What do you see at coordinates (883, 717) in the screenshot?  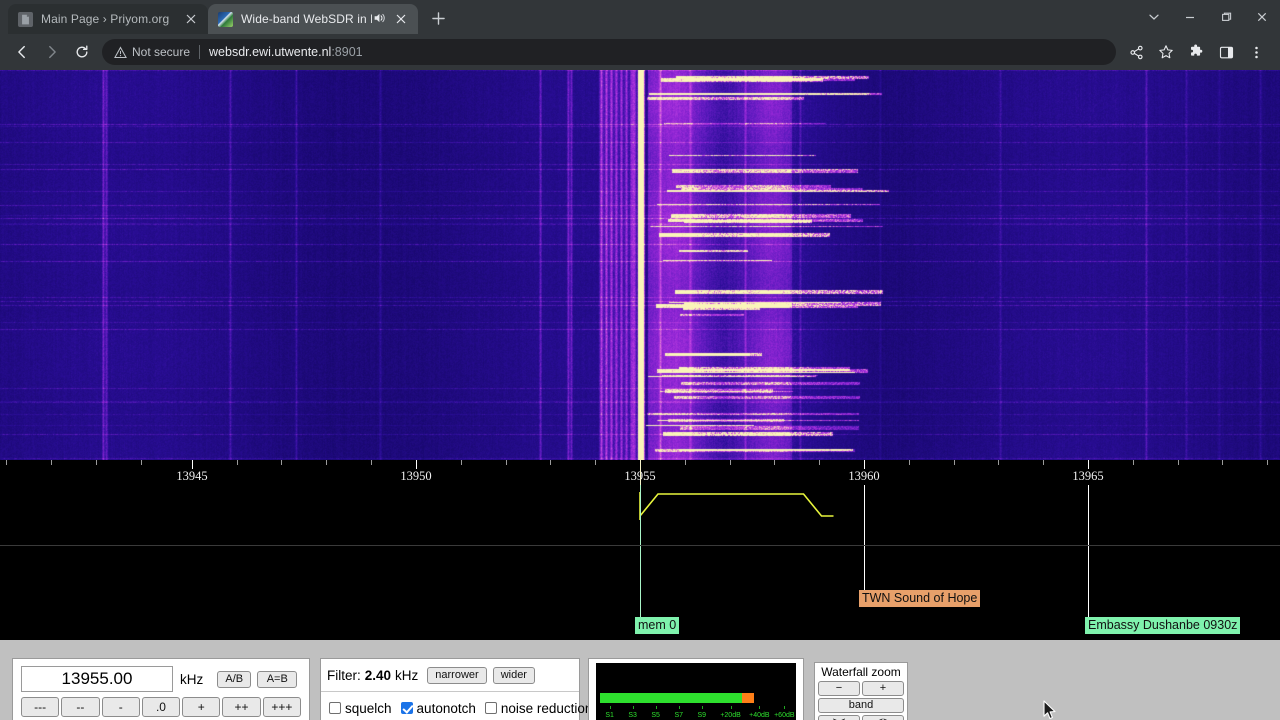 I see `zoom-expand-button: <>` at bounding box center [883, 717].